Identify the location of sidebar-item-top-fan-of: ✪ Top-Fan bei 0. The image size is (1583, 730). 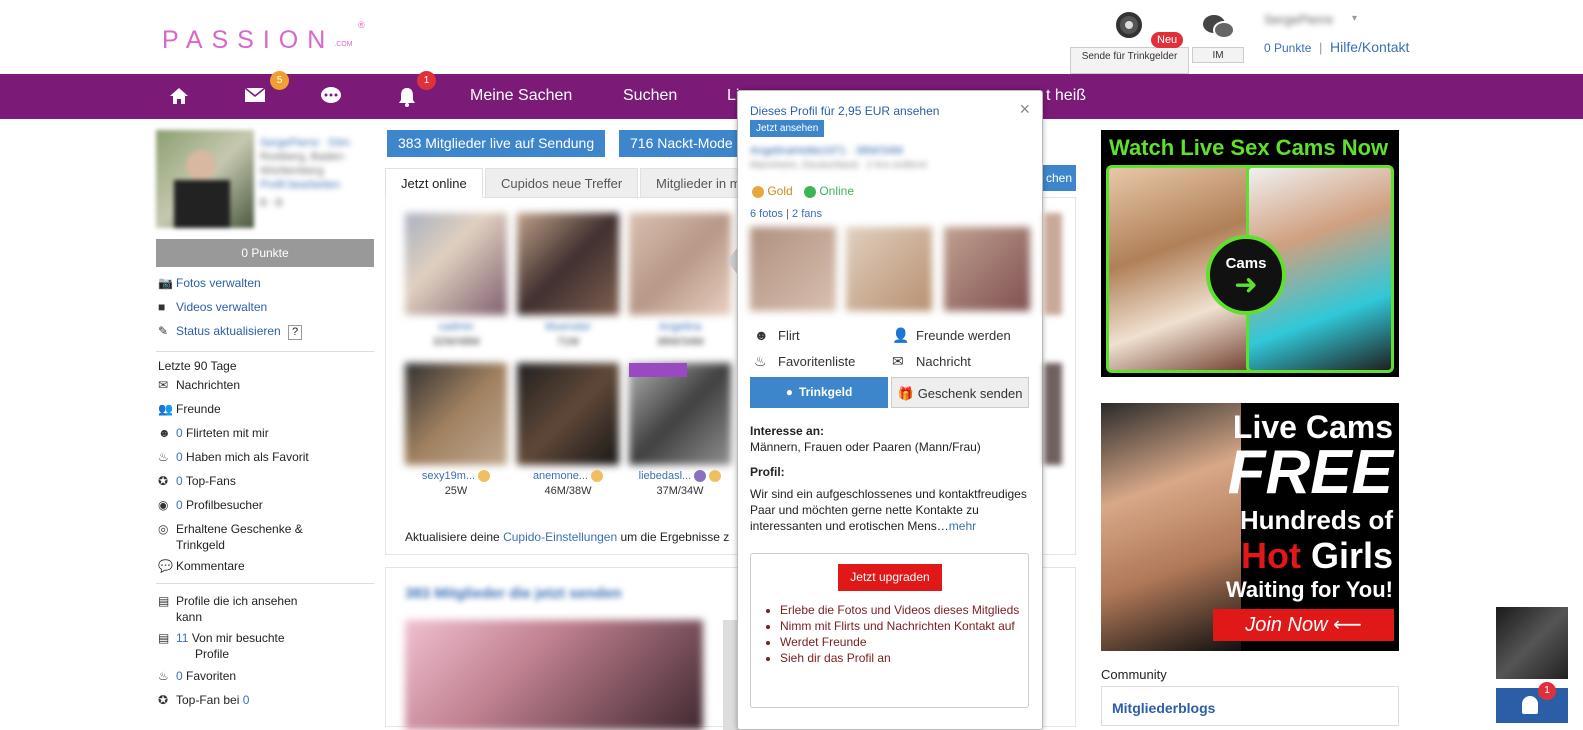
(203, 700).